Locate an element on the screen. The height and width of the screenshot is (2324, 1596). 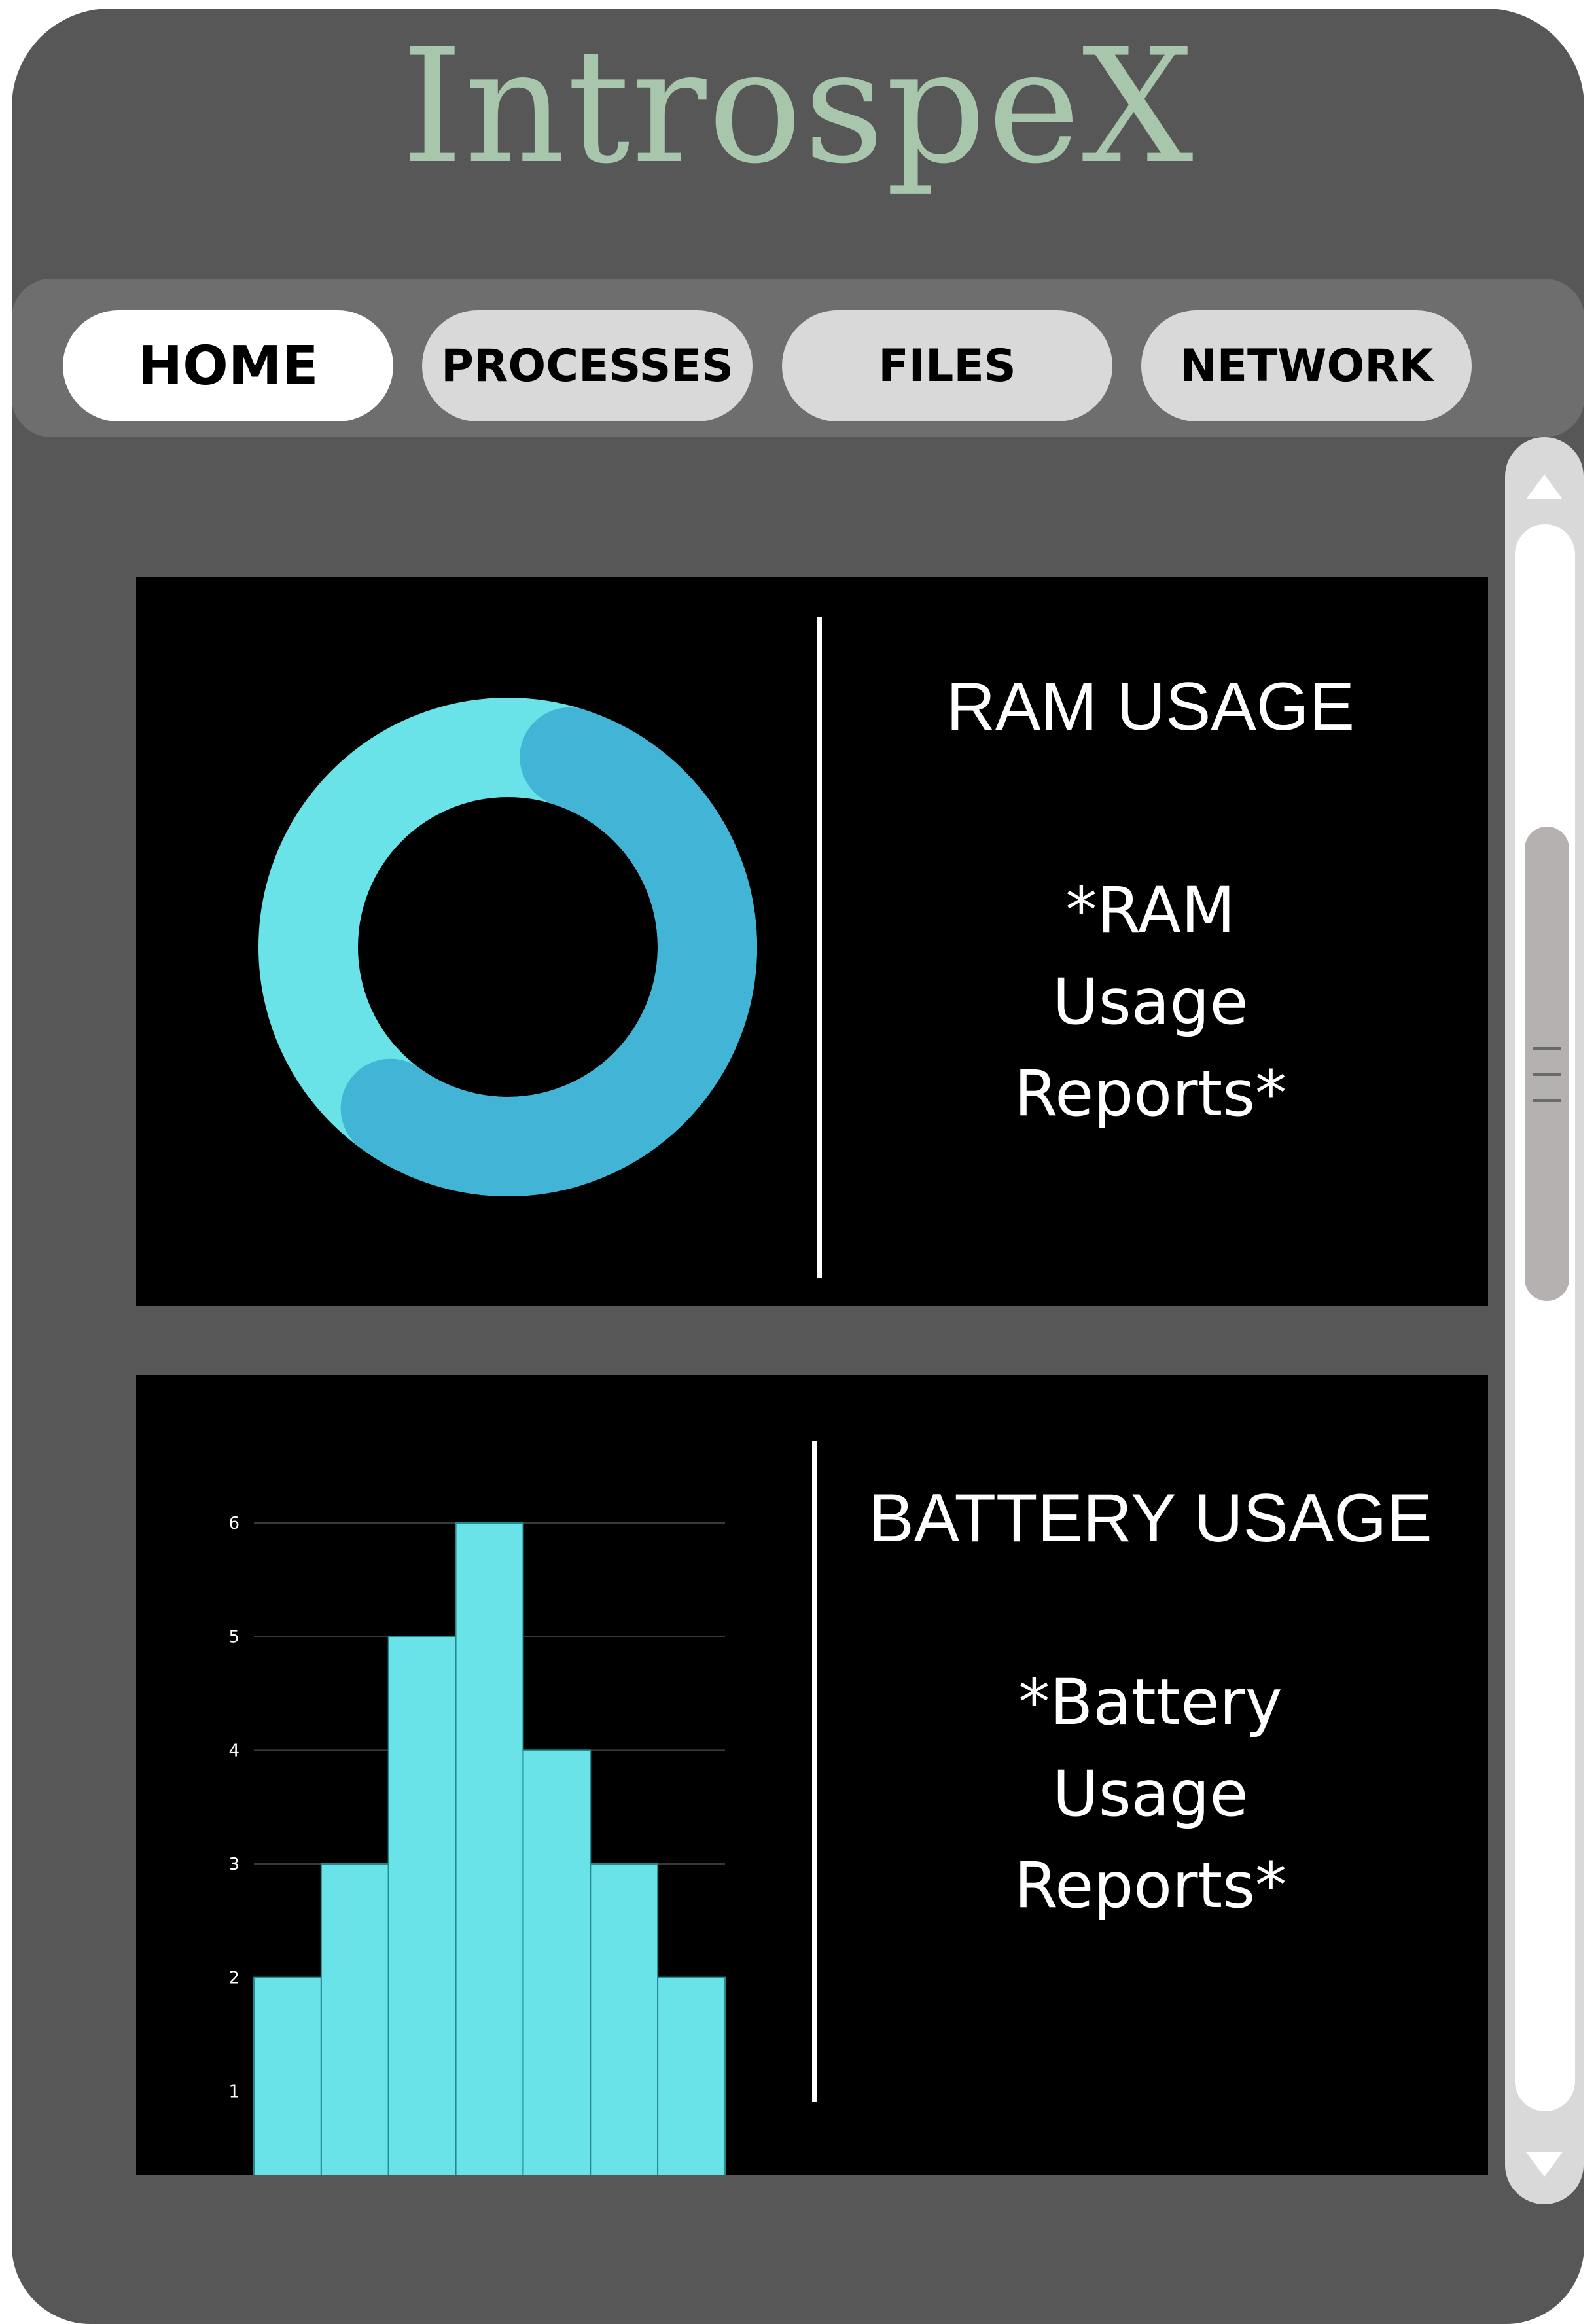
ram-usage-description: *RAM Usage Reports* is located at coordinates (1150, 1002).